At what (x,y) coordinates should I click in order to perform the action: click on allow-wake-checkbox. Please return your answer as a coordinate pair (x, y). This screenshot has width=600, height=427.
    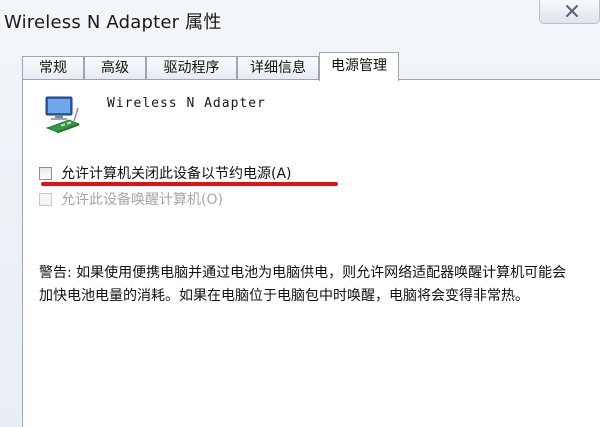
    Looking at the image, I should click on (45, 199).